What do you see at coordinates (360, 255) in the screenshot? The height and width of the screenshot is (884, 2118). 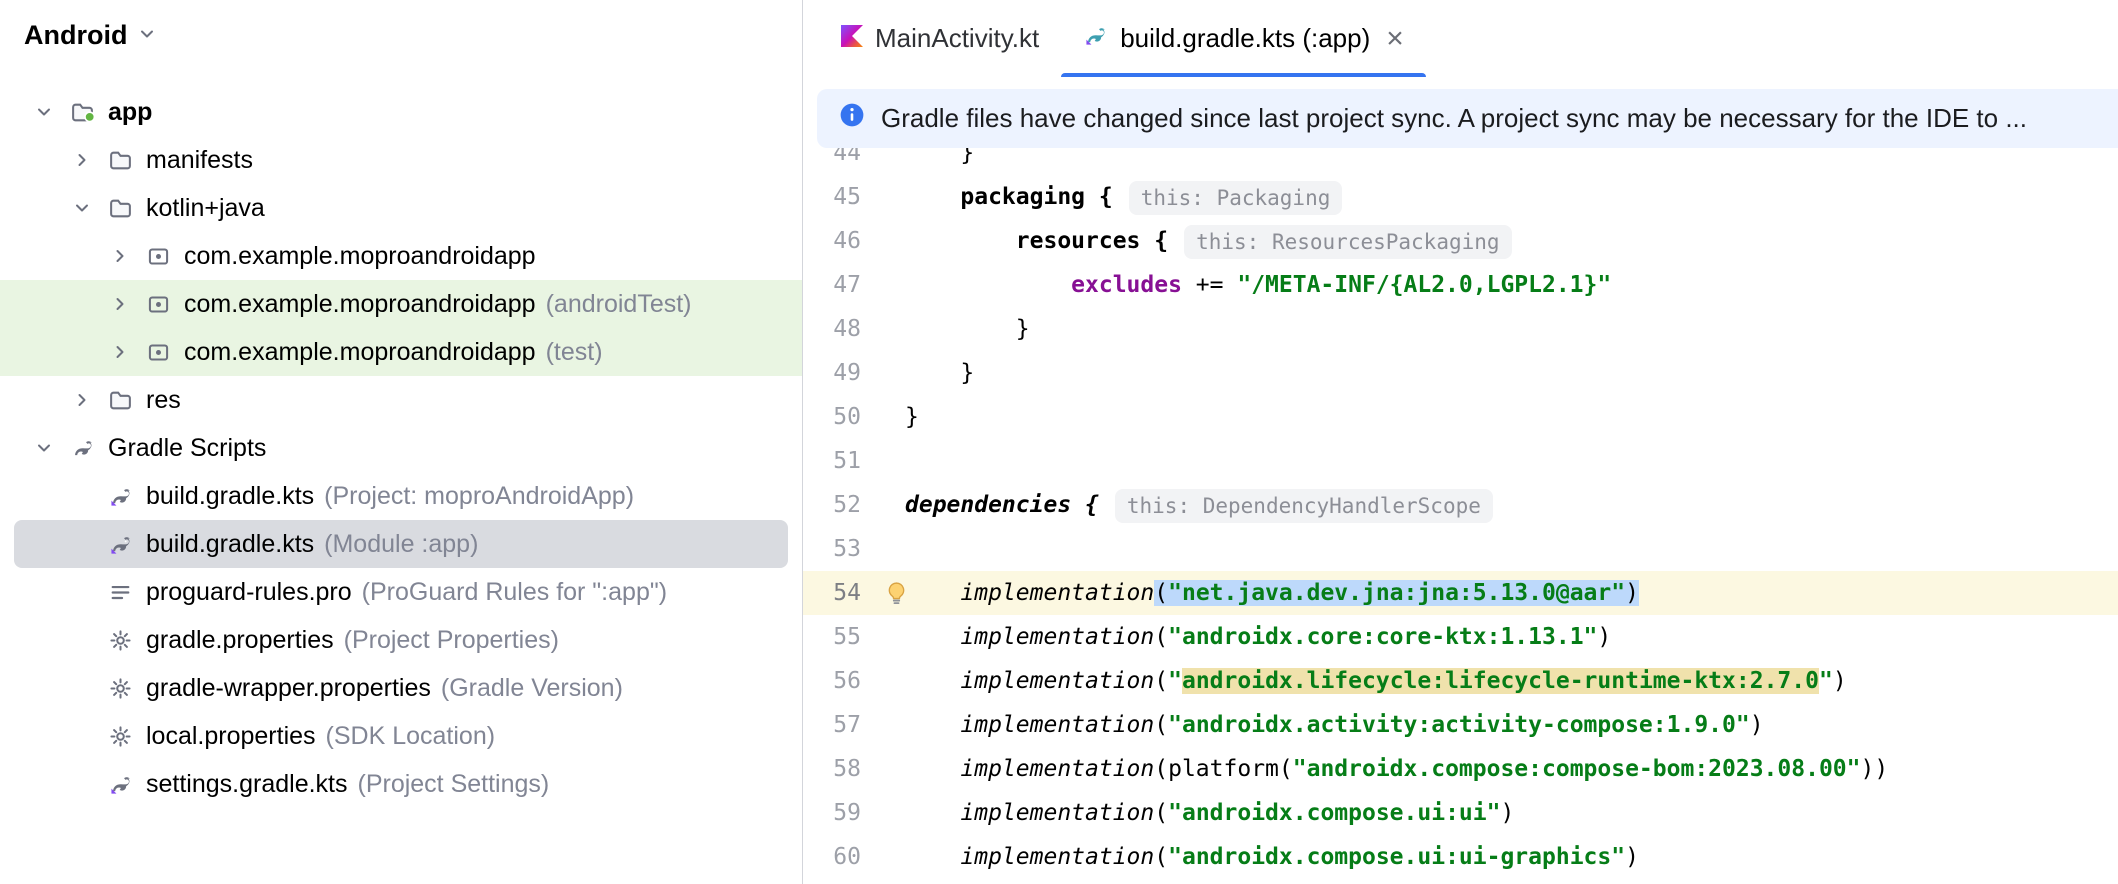 I see `tree-item-label: com.example.moproandroidapp` at bounding box center [360, 255].